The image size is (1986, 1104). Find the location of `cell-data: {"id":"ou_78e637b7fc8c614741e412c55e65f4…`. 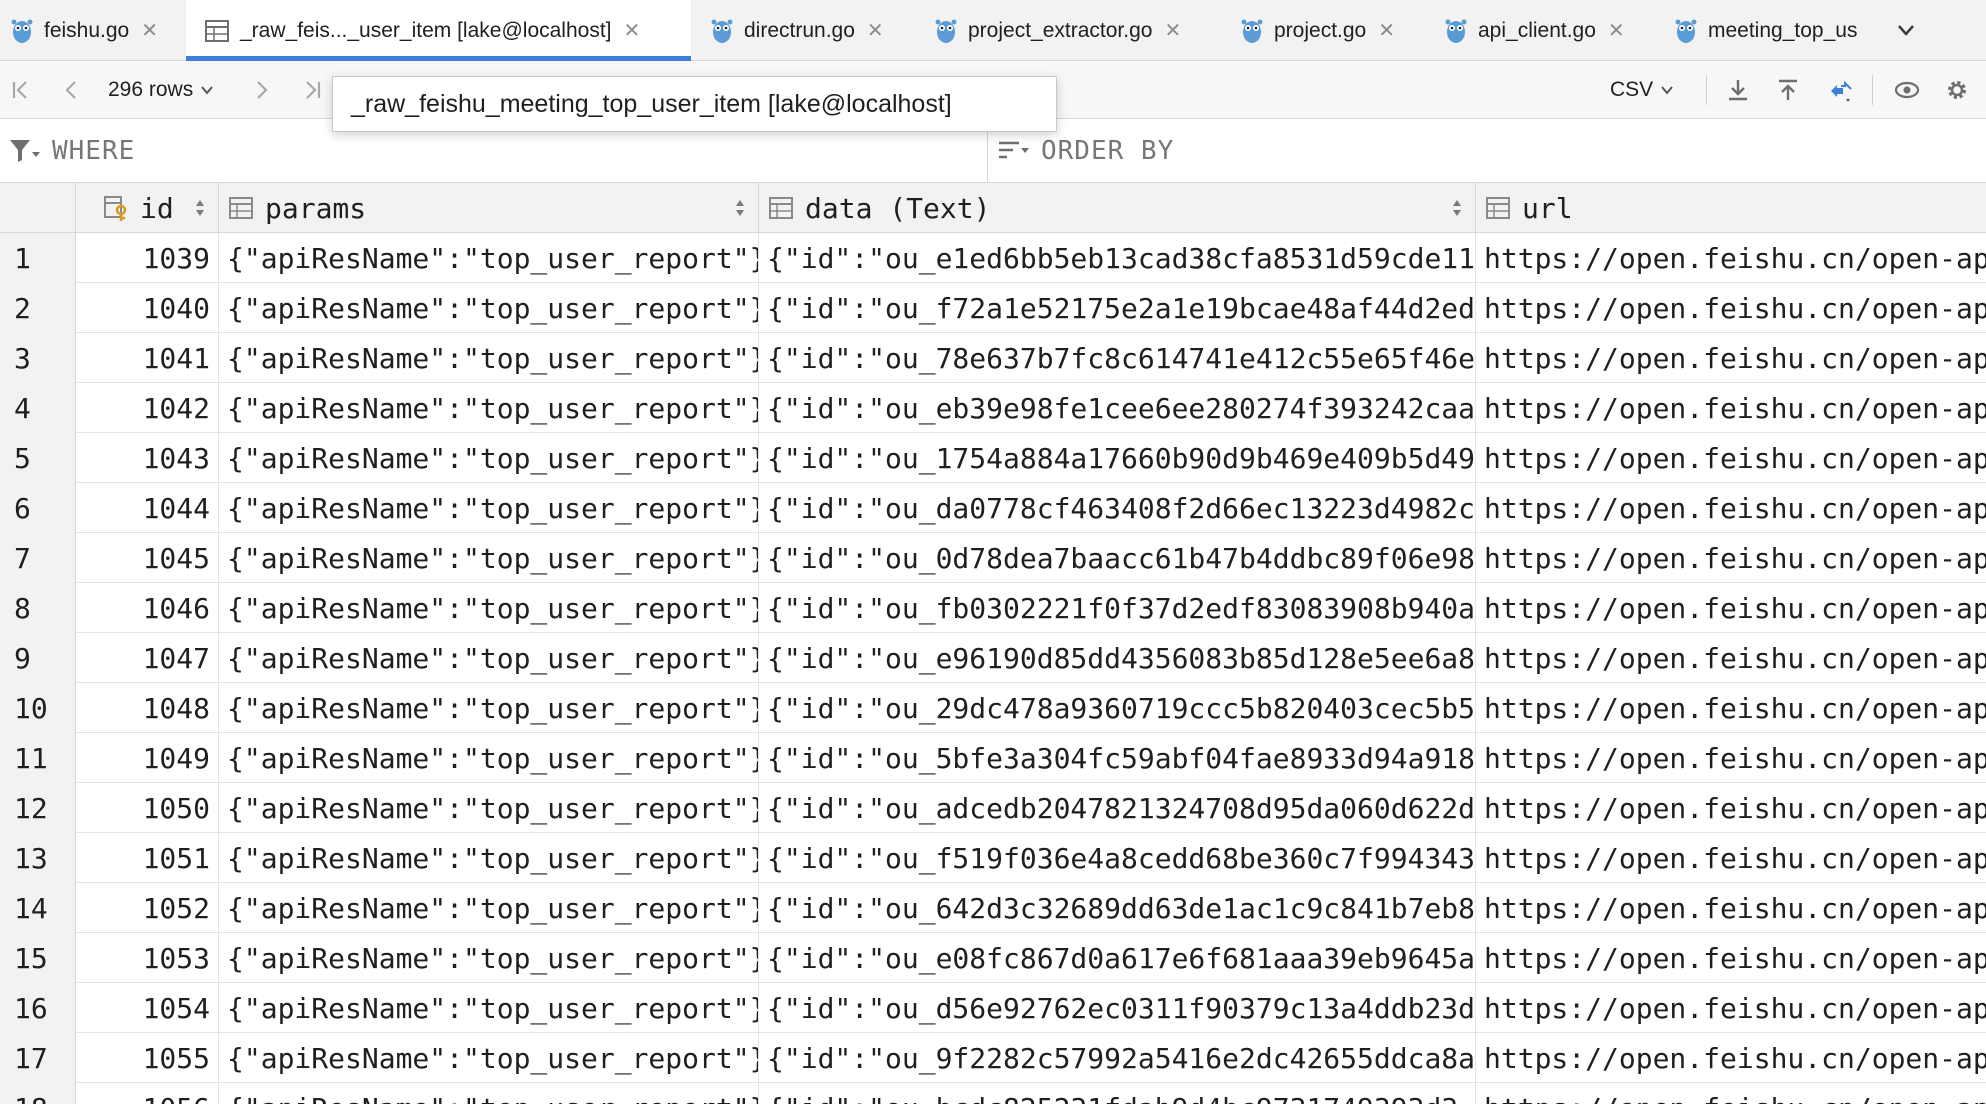

cell-data: {"id":"ou_78e637b7fc8c614741e412c55e65f4… is located at coordinates (1117, 358).